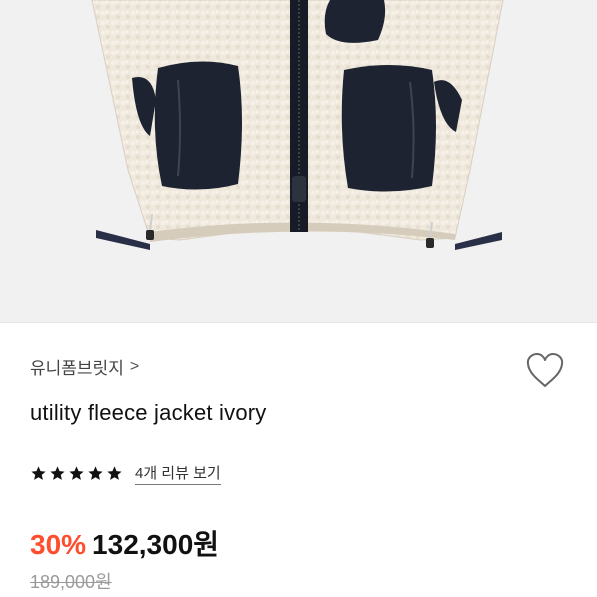 Image resolution: width=597 pixels, height=597 pixels. What do you see at coordinates (125, 473) in the screenshot?
I see `rating-row: 4개 리뷰 보기` at bounding box center [125, 473].